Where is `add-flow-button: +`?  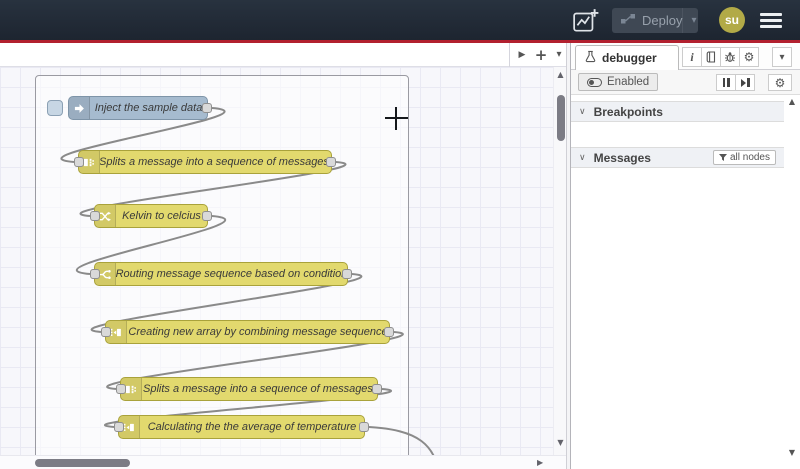
add-flow-button: + is located at coordinates (541, 55).